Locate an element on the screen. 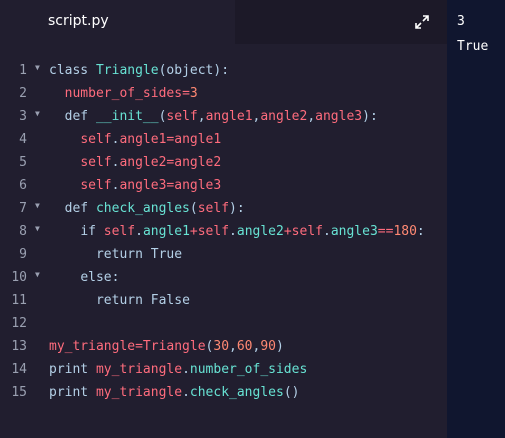 The image size is (505, 438). code-text: self.angle3=angle3 is located at coordinates (135, 185).